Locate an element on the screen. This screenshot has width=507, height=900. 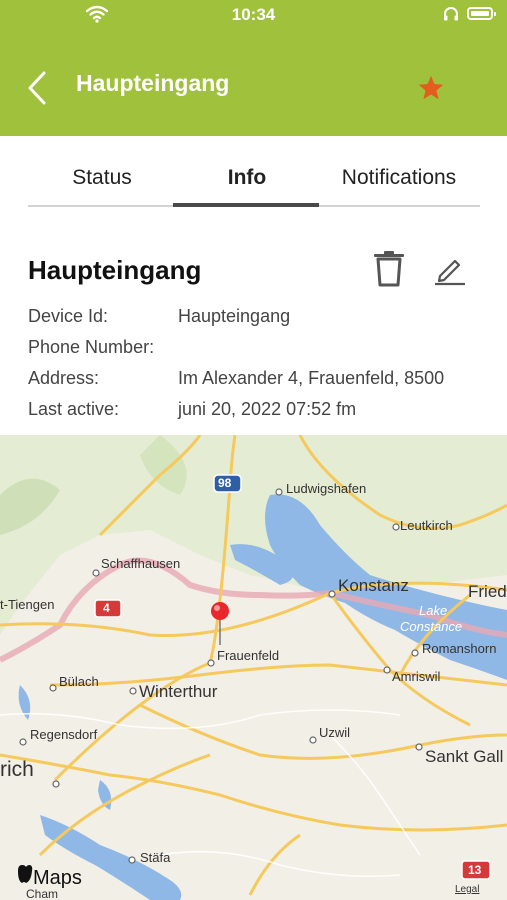
route-shield-4: 4 is located at coordinates (106, 608).